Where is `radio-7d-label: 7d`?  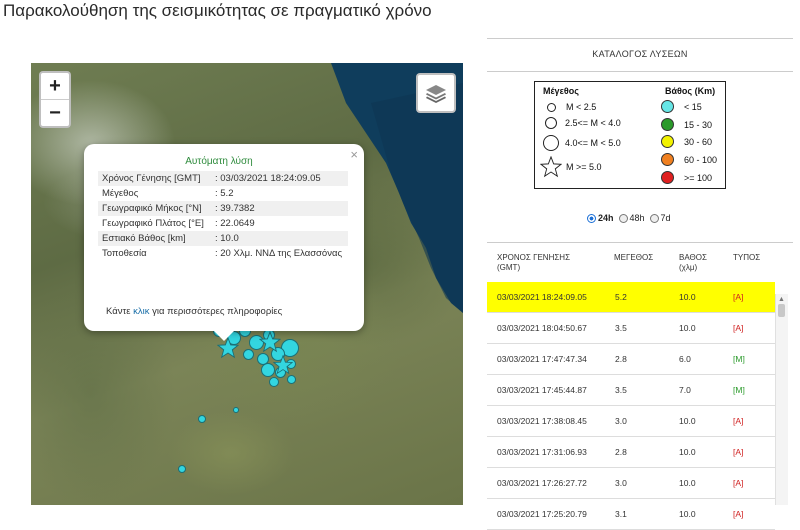
radio-7d-label: 7d is located at coordinates (665, 218).